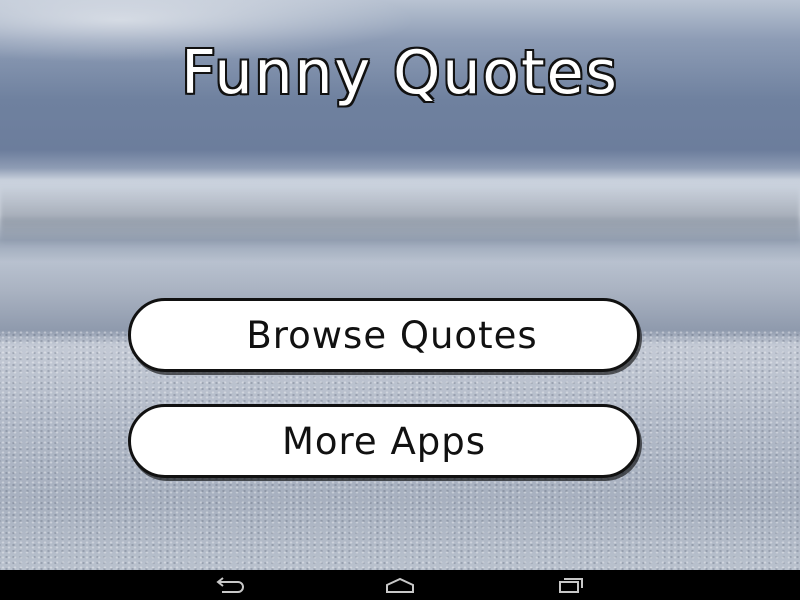 This screenshot has width=800, height=600. What do you see at coordinates (400, 73) in the screenshot?
I see `app-title: Funny Quotes` at bounding box center [400, 73].